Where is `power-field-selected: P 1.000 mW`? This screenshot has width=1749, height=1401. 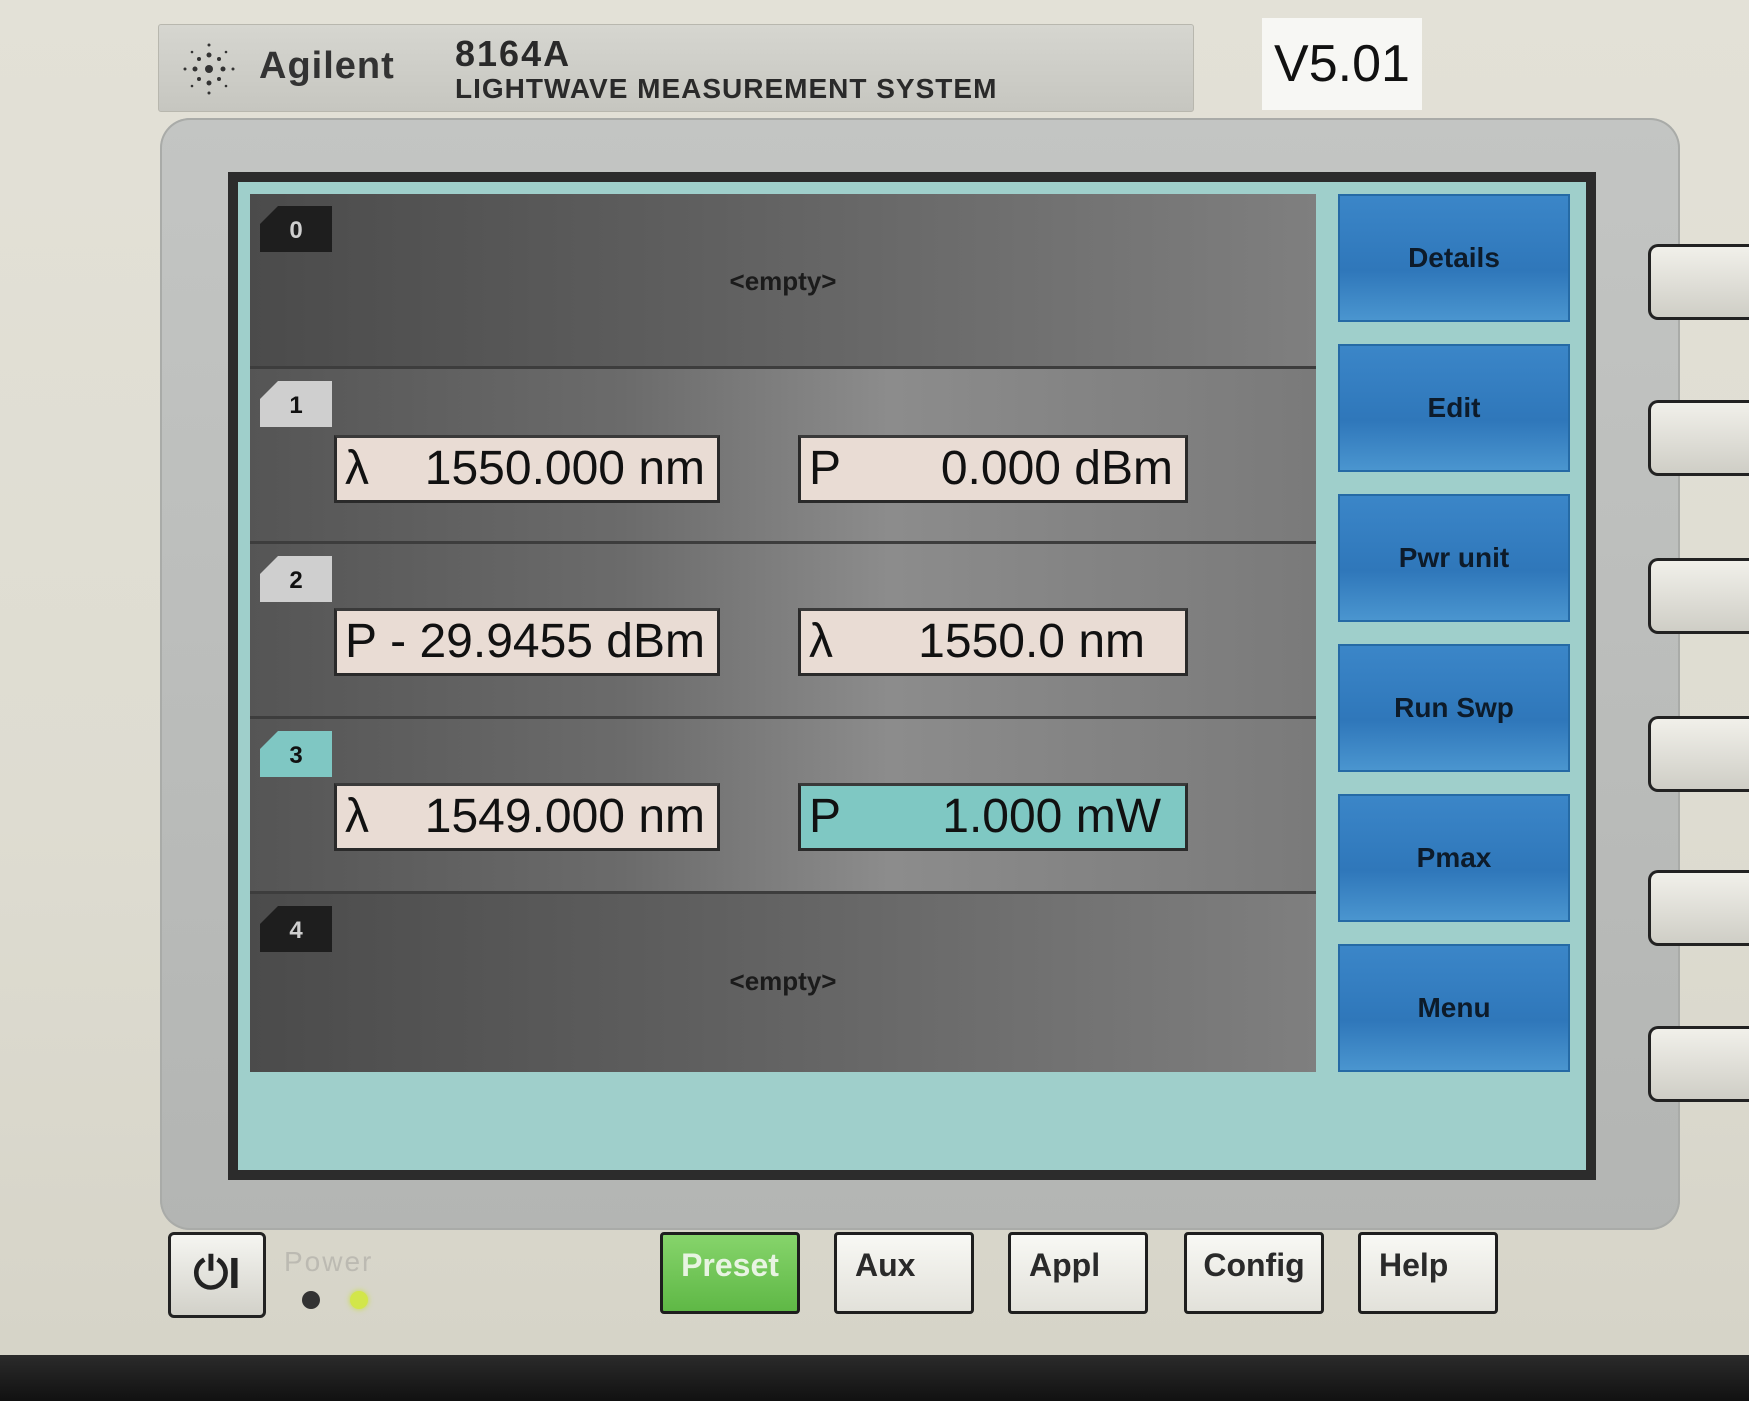
power-field-selected: P 1.000 mW is located at coordinates (993, 817).